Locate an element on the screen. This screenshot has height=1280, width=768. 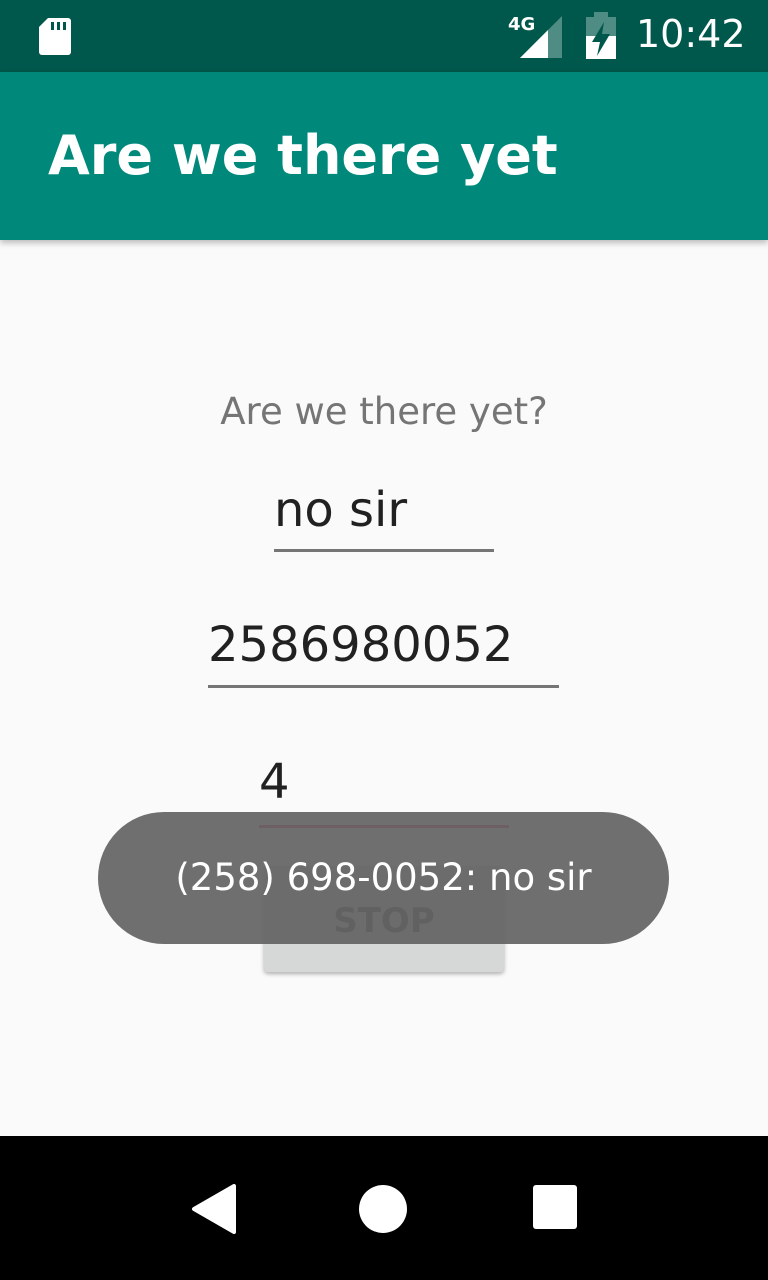
app-bar: Are we there yet is located at coordinates (384, 156).